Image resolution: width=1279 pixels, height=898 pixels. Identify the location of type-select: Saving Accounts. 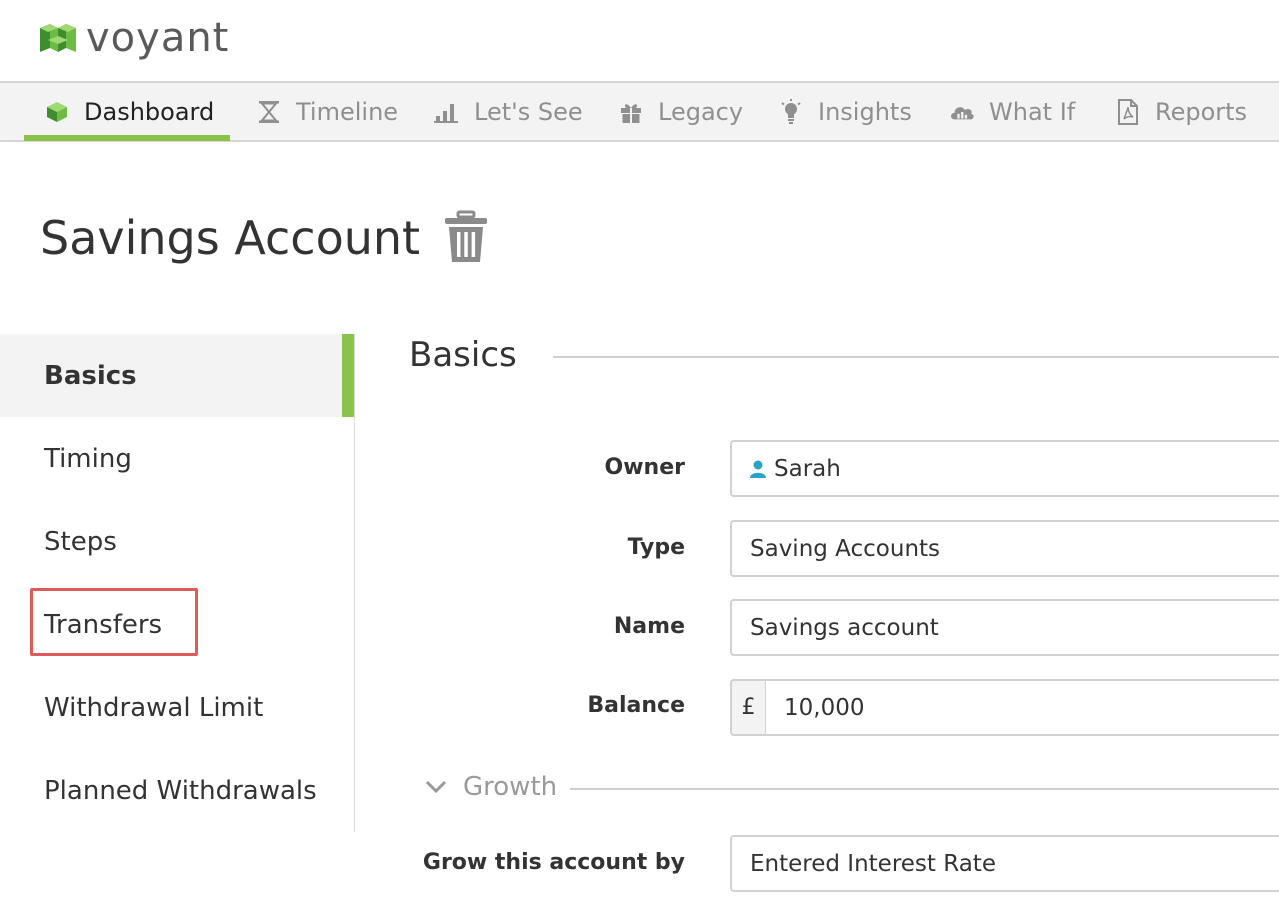
(1004, 548).